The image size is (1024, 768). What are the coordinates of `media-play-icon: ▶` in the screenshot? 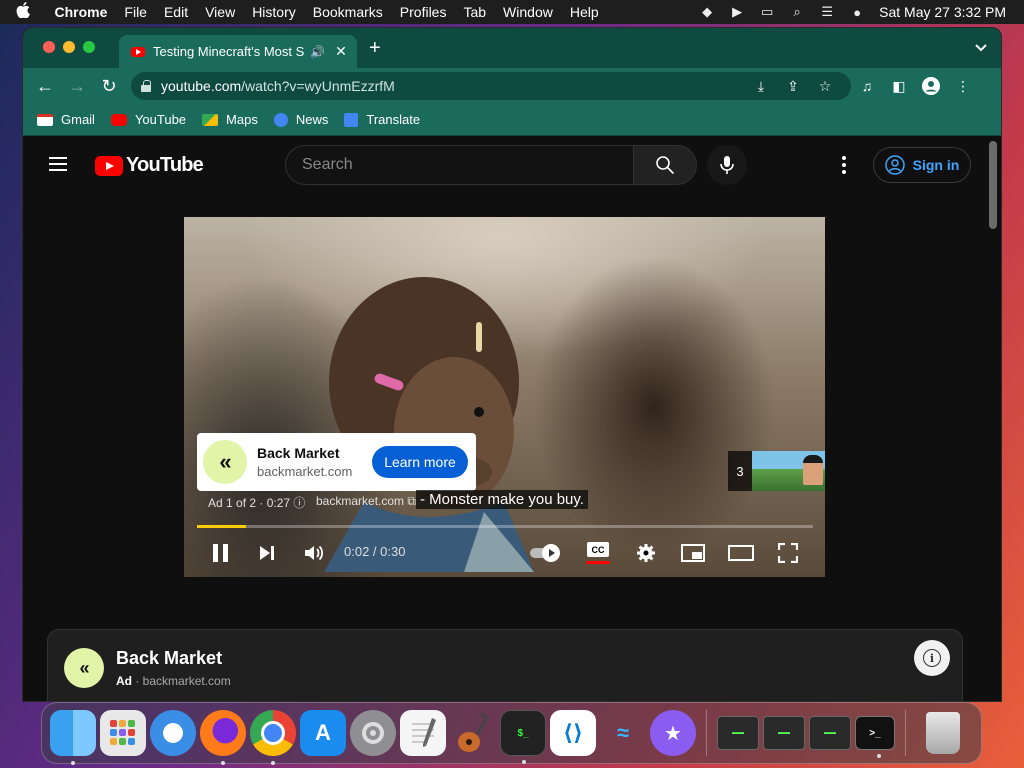 It's located at (737, 11).